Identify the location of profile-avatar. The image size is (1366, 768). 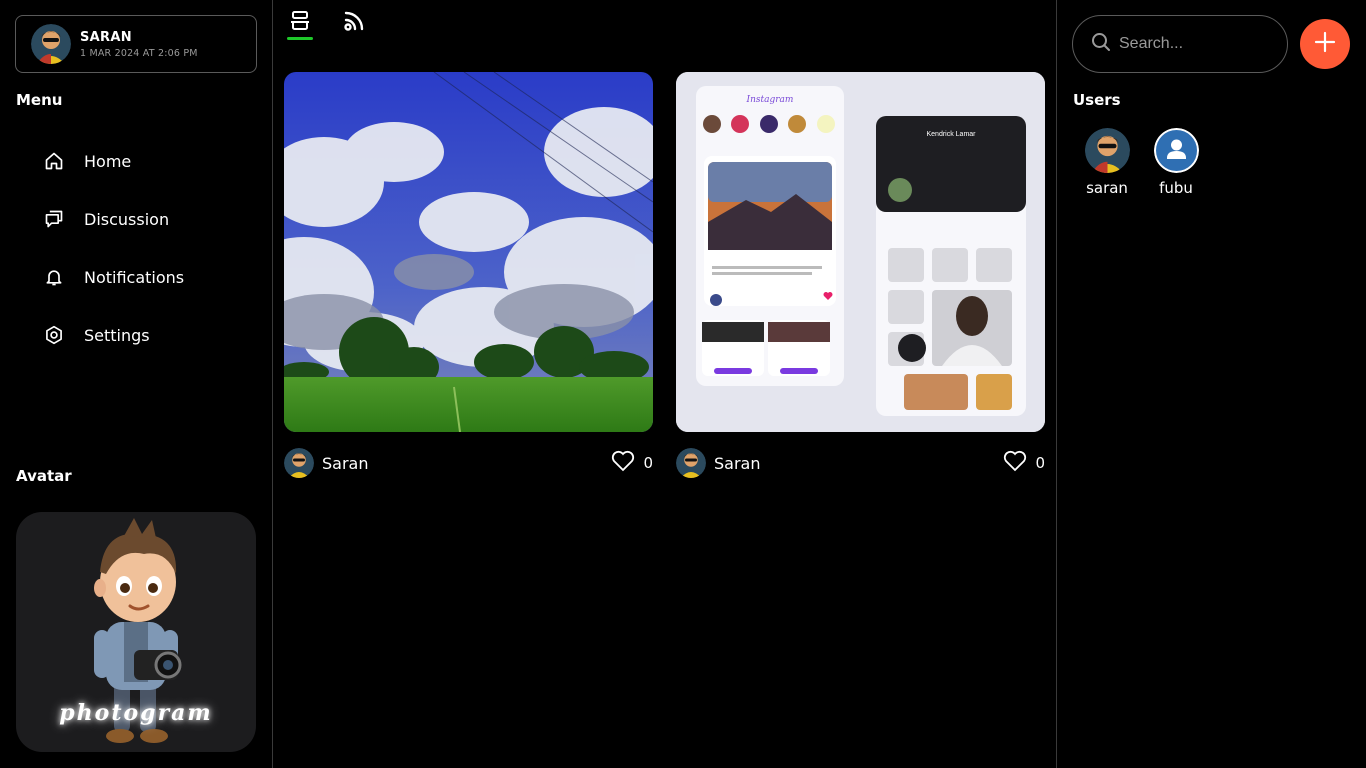
(51, 44).